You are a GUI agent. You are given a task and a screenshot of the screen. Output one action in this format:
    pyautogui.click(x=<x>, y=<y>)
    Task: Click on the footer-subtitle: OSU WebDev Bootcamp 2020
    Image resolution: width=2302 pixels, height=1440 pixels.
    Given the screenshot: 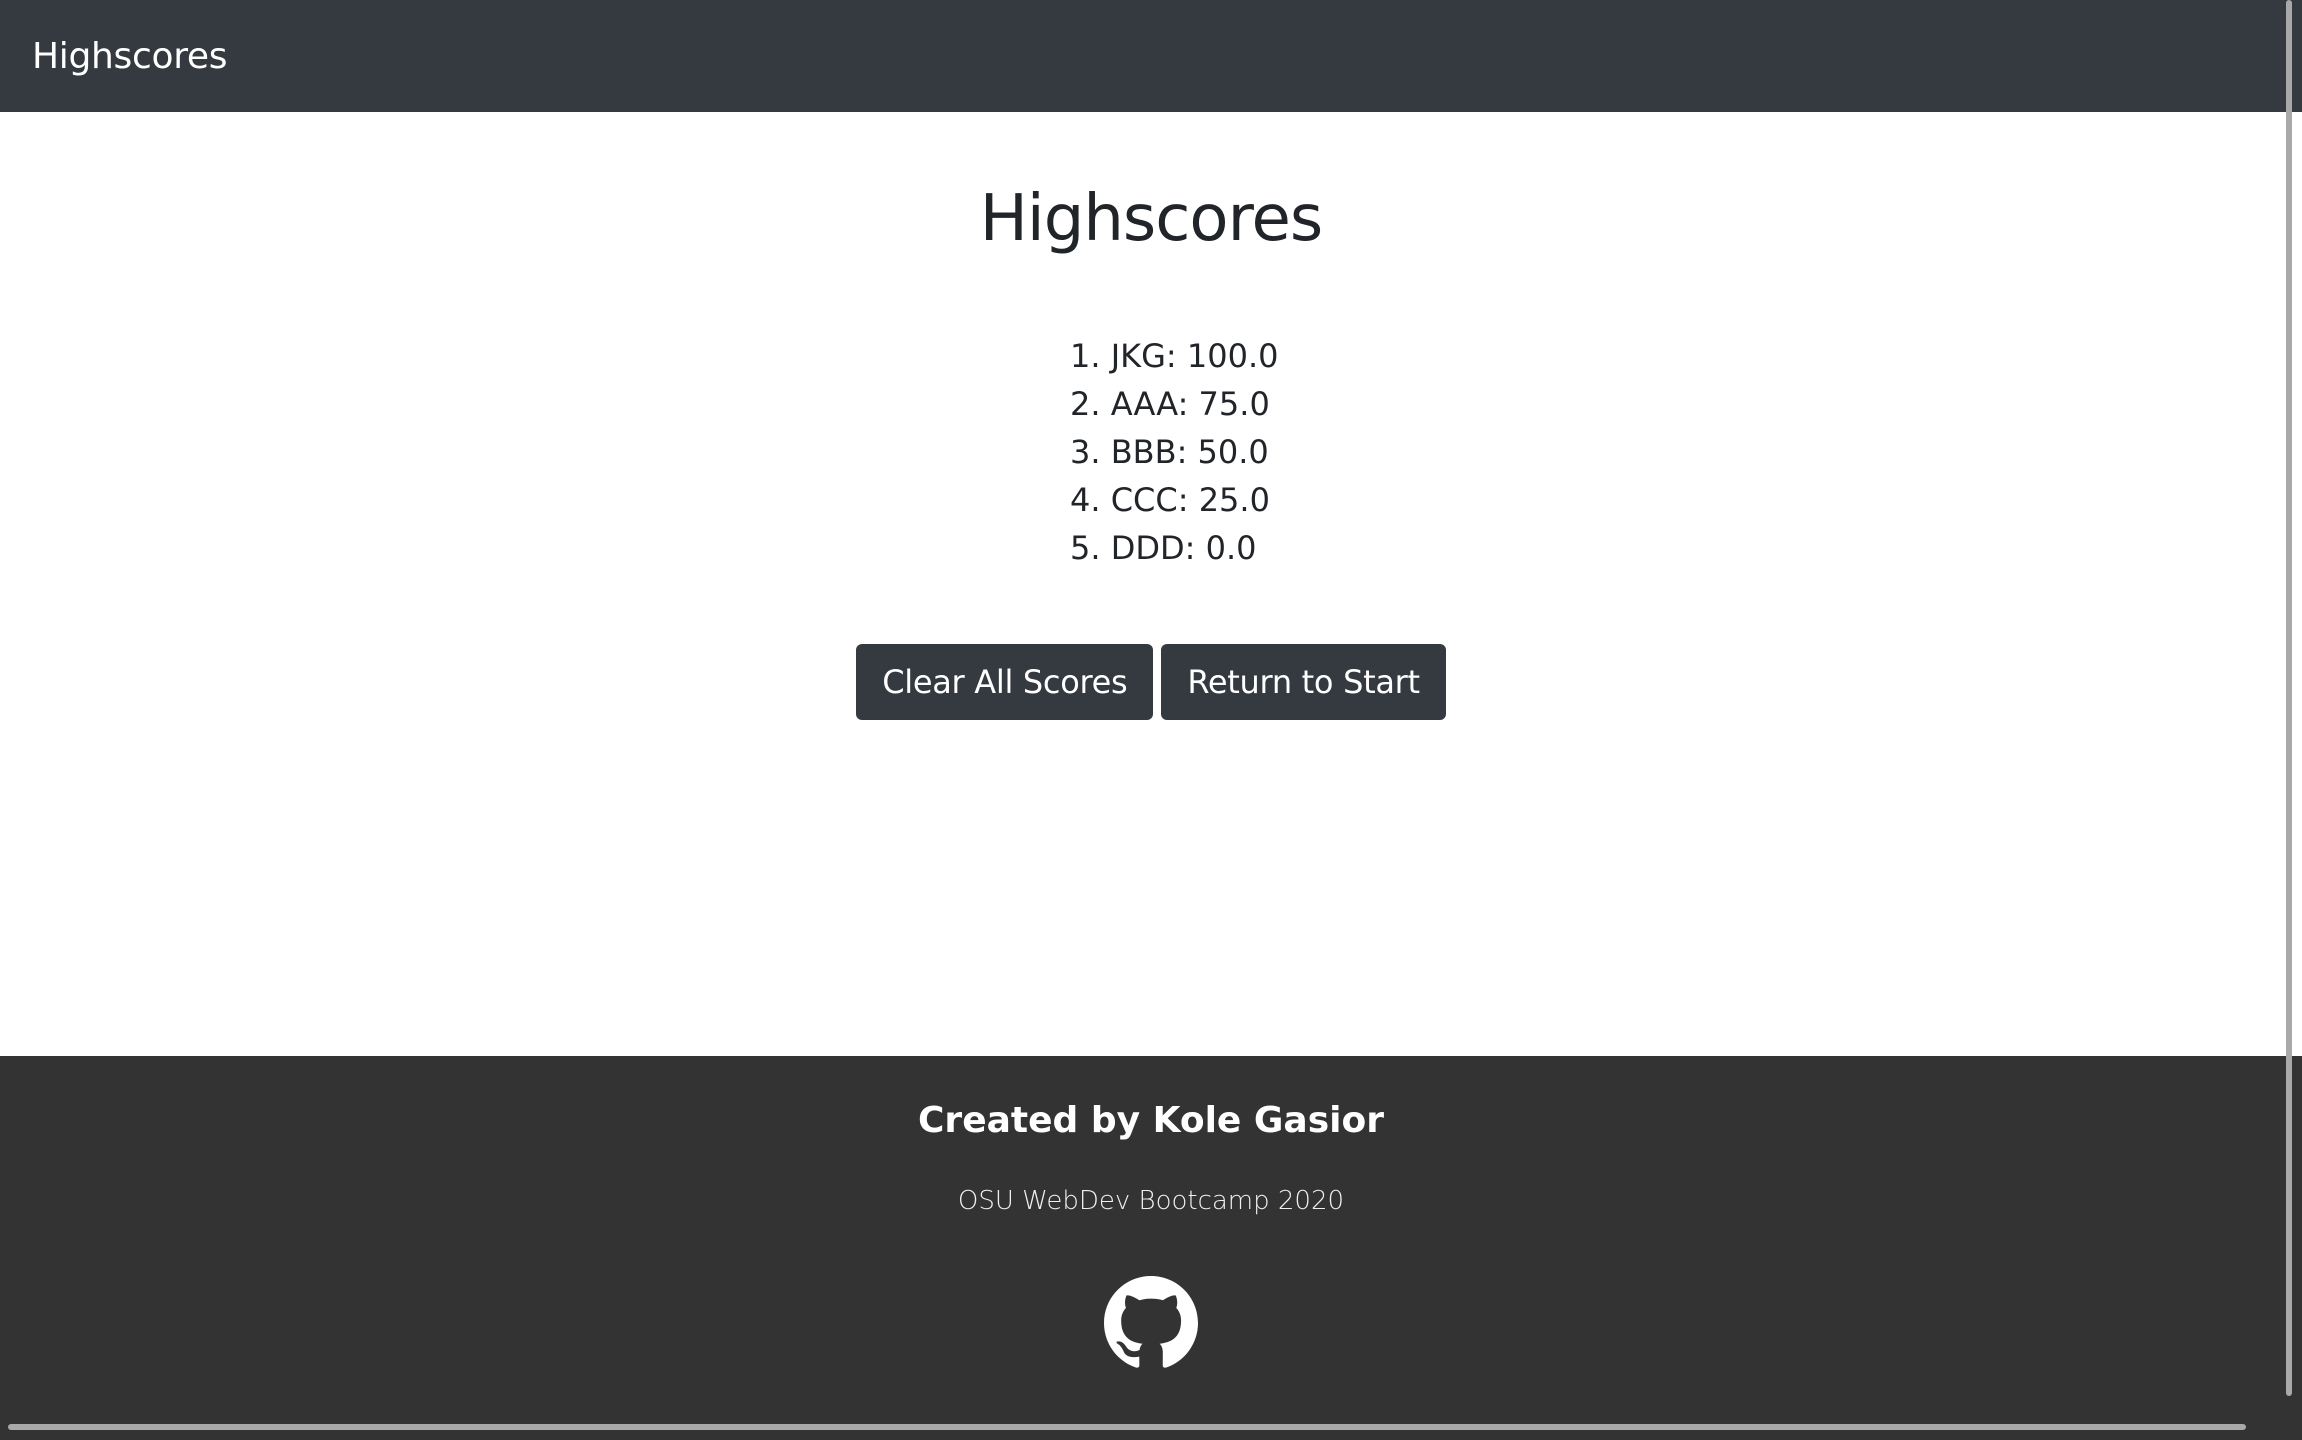 What is the action you would take?
    pyautogui.click(x=1151, y=1201)
    